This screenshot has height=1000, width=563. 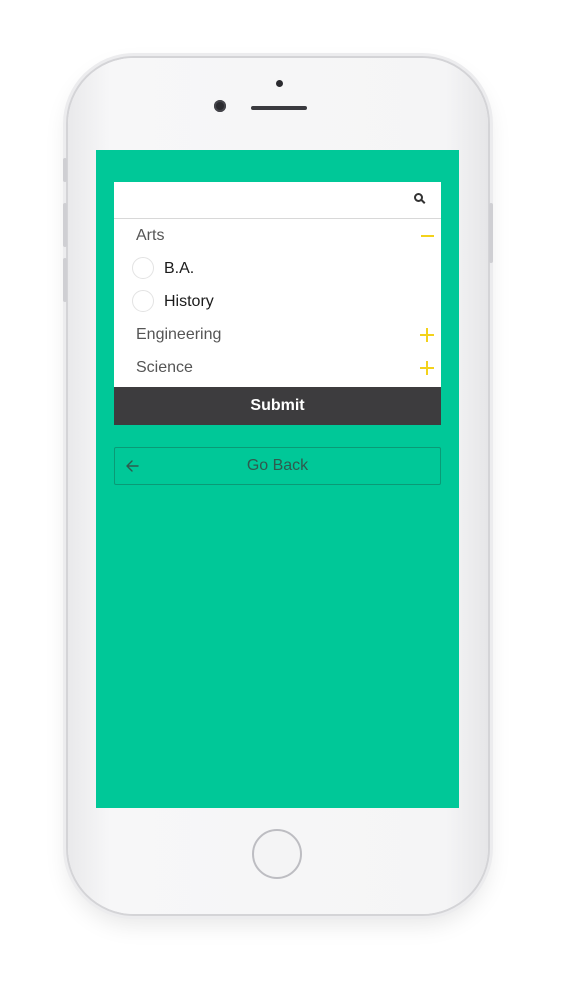 What do you see at coordinates (179, 334) in the screenshot?
I see `category-label: Engineering` at bounding box center [179, 334].